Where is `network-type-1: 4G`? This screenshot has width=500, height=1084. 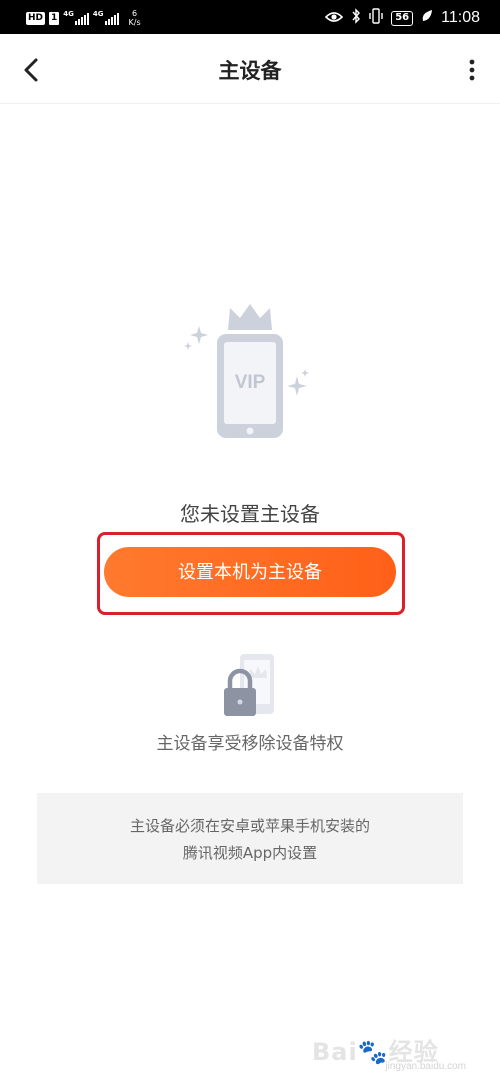
network-type-1: 4G is located at coordinates (68, 14).